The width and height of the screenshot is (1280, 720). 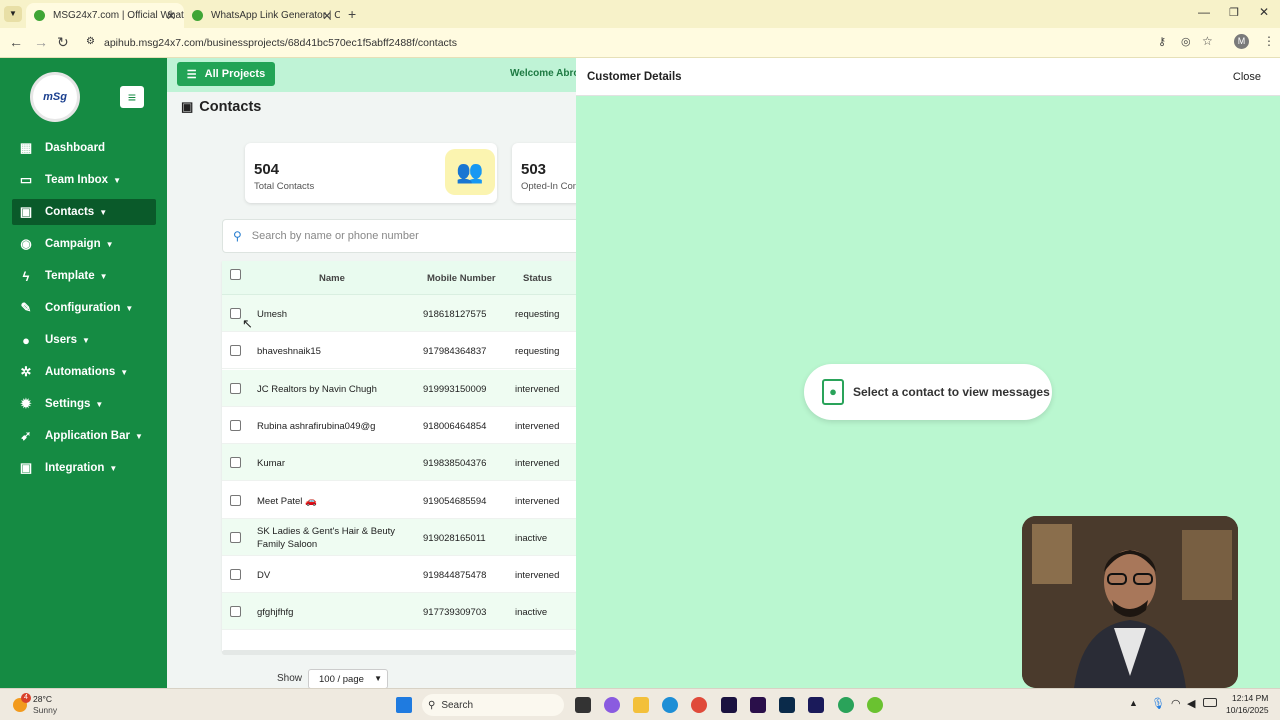 I want to click on back-icon: ←, so click(x=16, y=42).